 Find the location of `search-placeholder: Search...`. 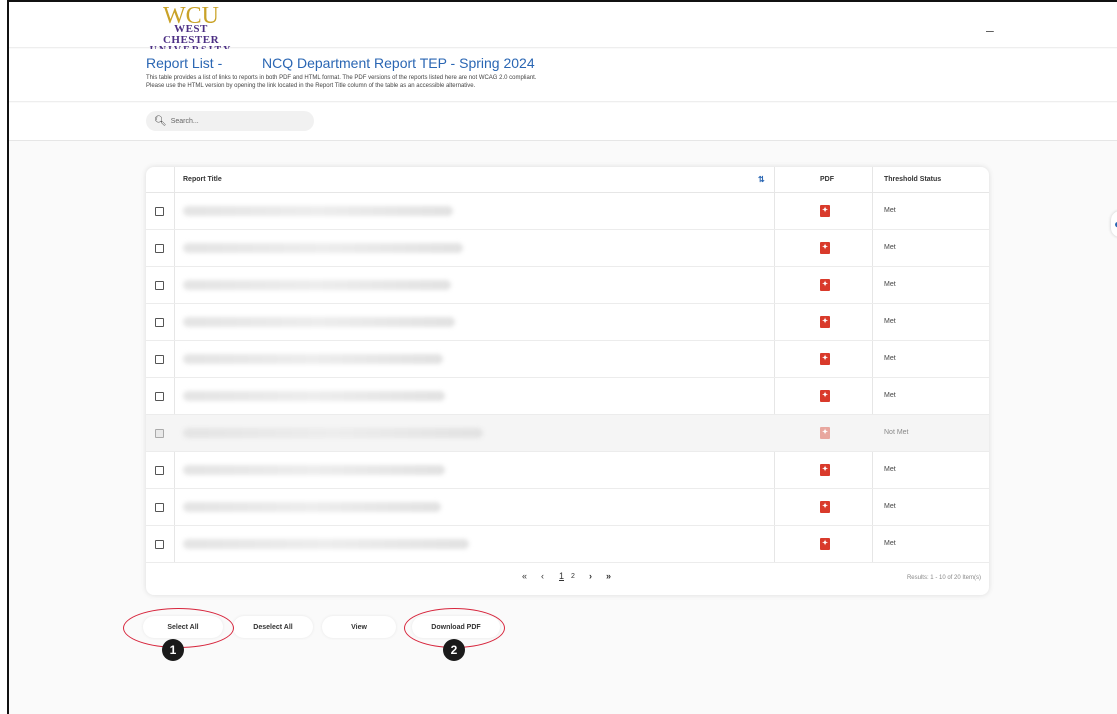

search-placeholder: Search... is located at coordinates (184, 121).